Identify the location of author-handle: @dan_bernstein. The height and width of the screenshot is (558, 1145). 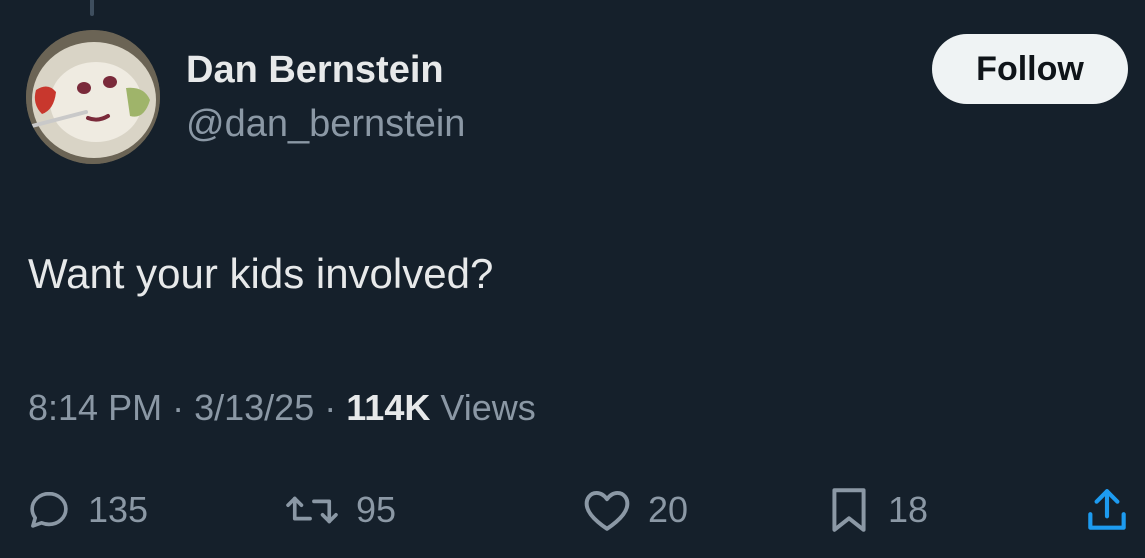
(325, 124).